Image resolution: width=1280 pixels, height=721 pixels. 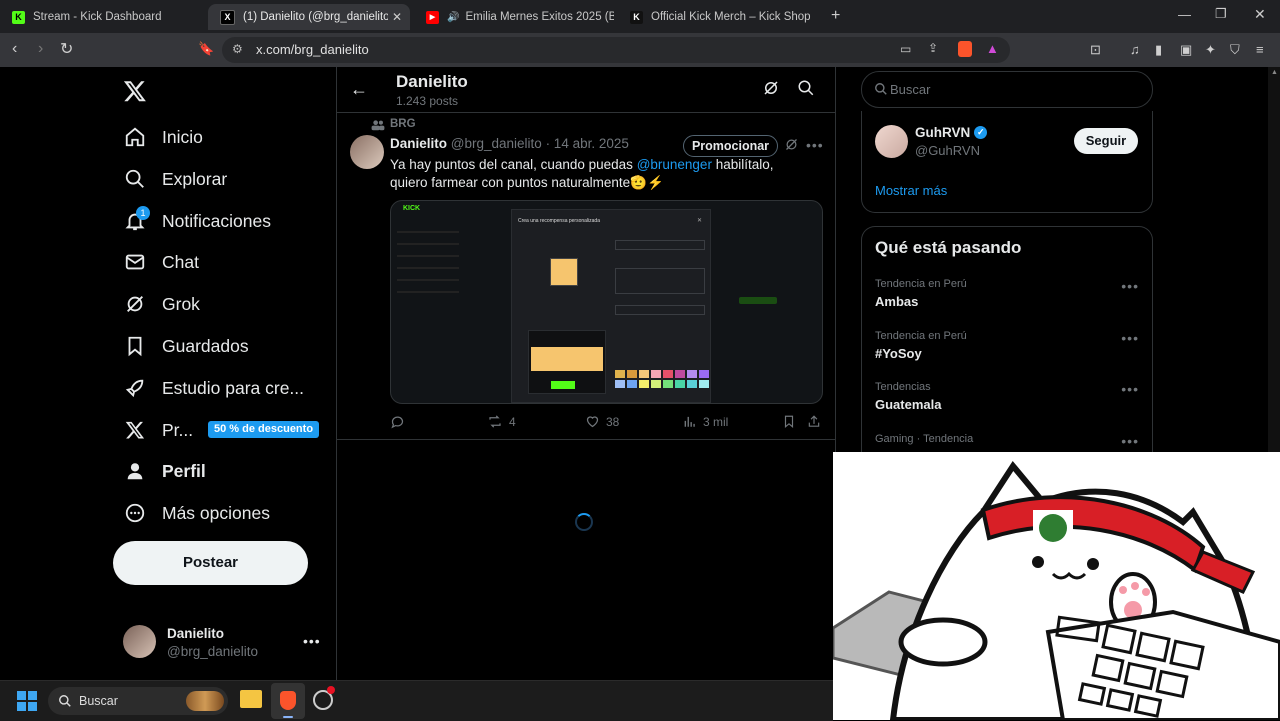 What do you see at coordinates (210, 563) in the screenshot?
I see `post-button: Postear` at bounding box center [210, 563].